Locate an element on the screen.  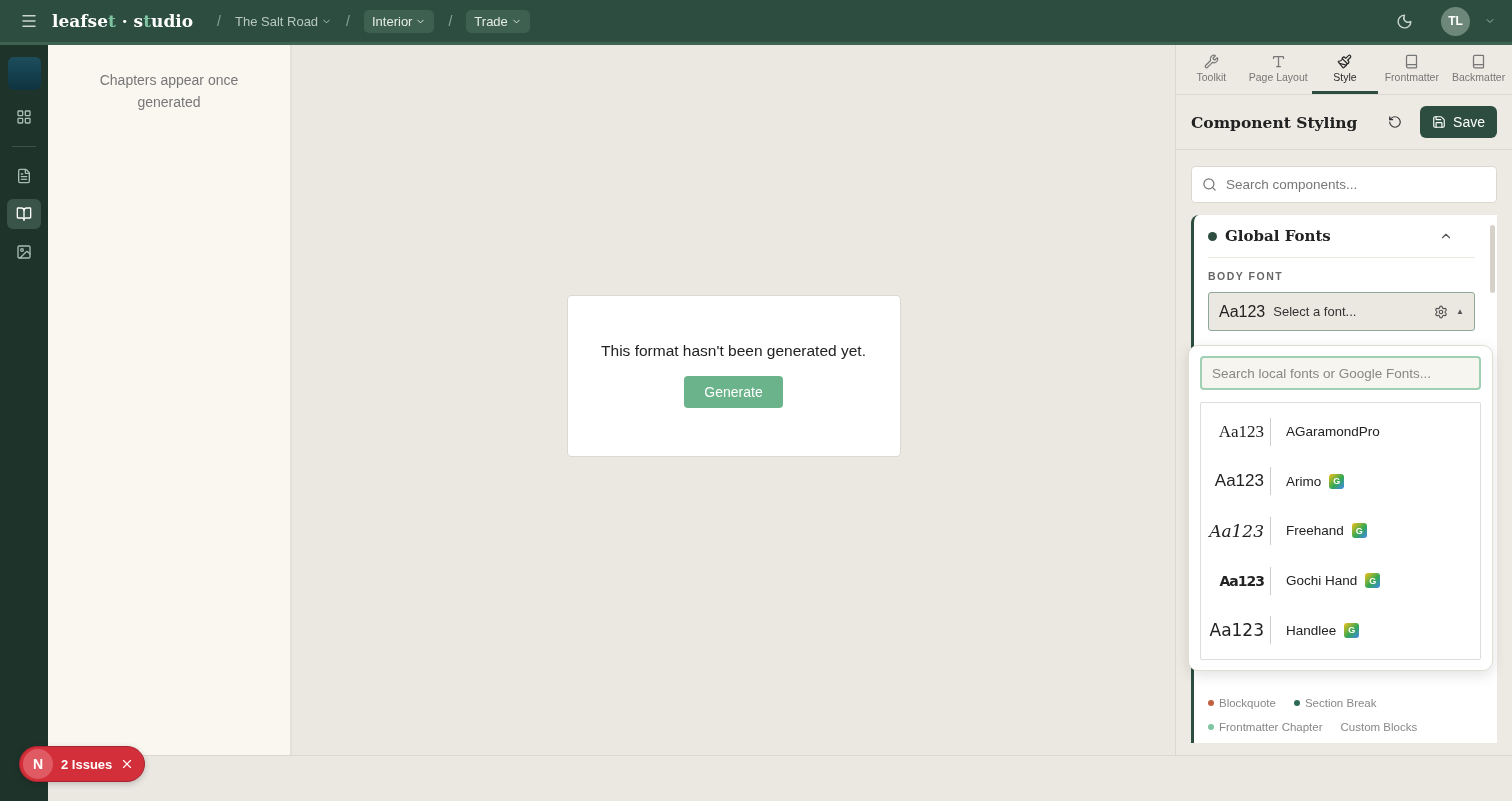
legend-label: Custom Blocks is located at coordinates (1379, 727).